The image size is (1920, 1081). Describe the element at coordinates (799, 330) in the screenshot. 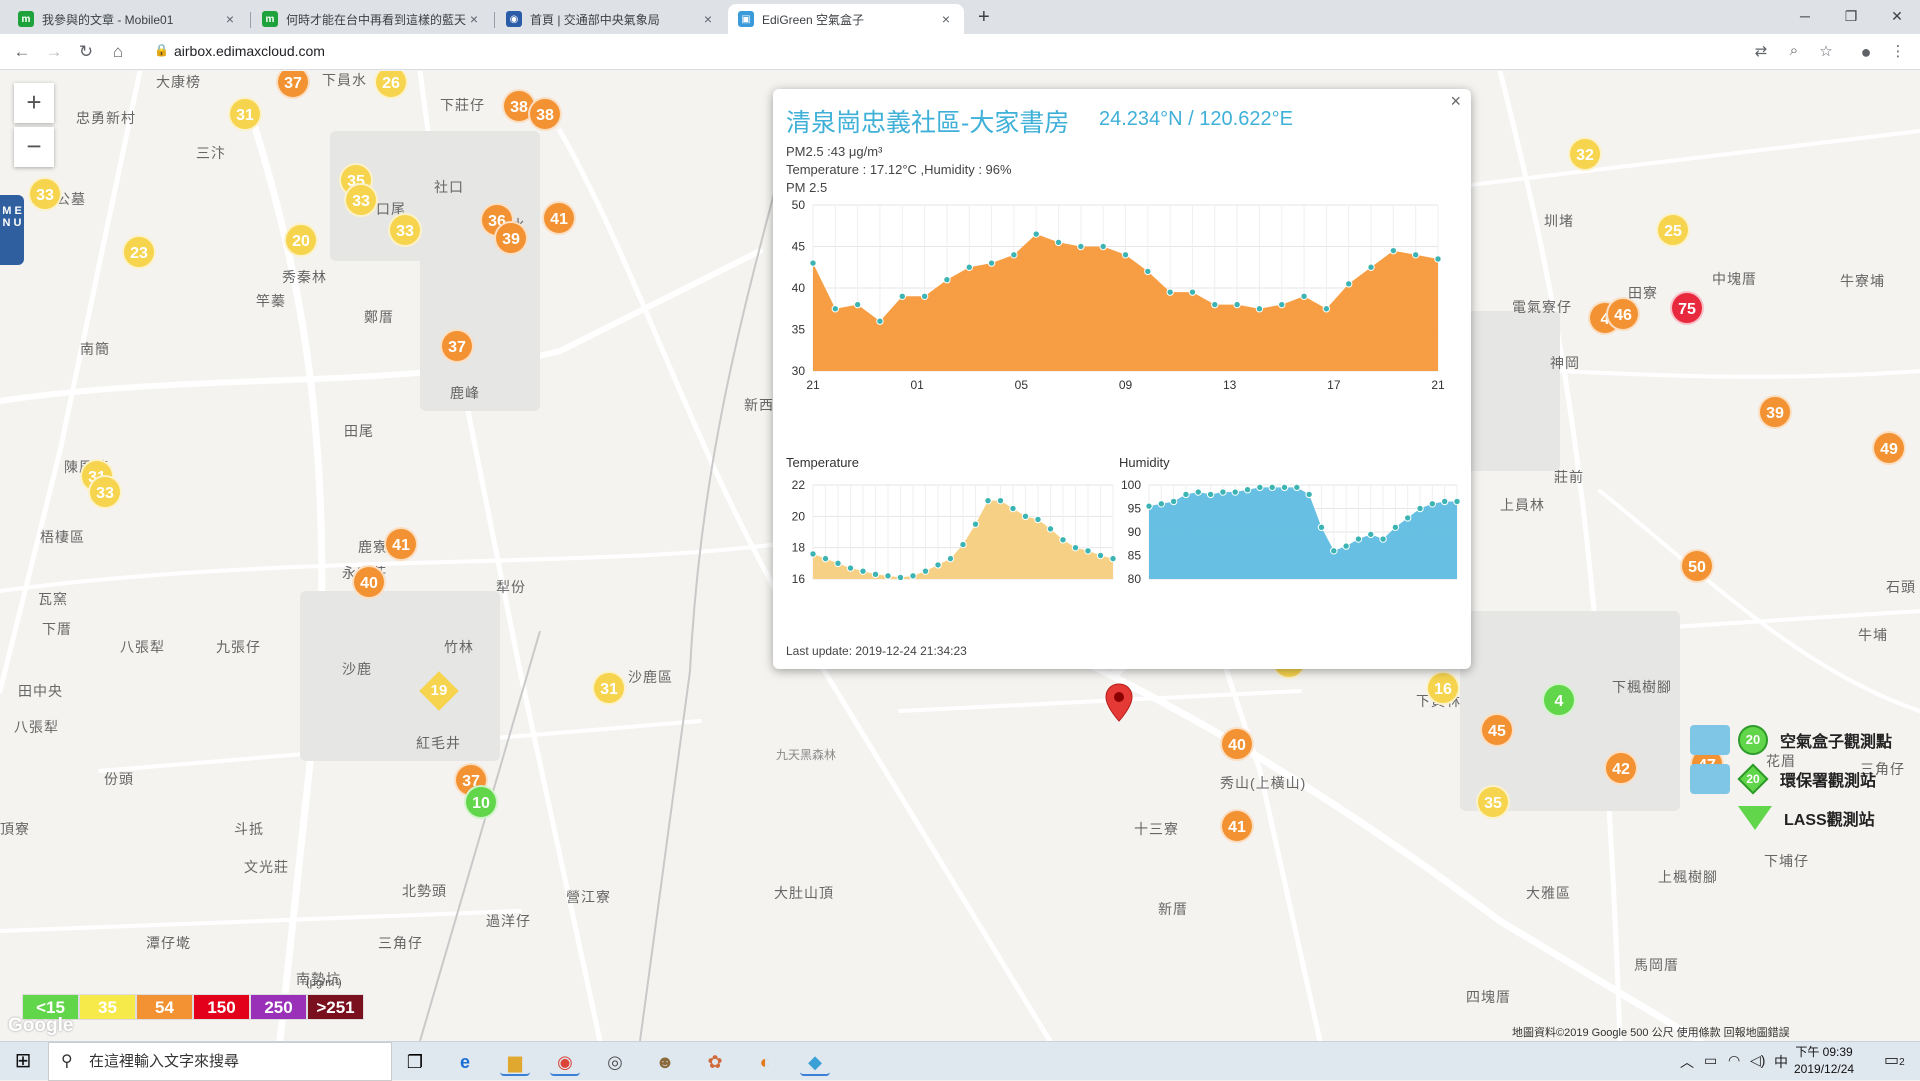

I see `y-tick-label: 35` at that location.